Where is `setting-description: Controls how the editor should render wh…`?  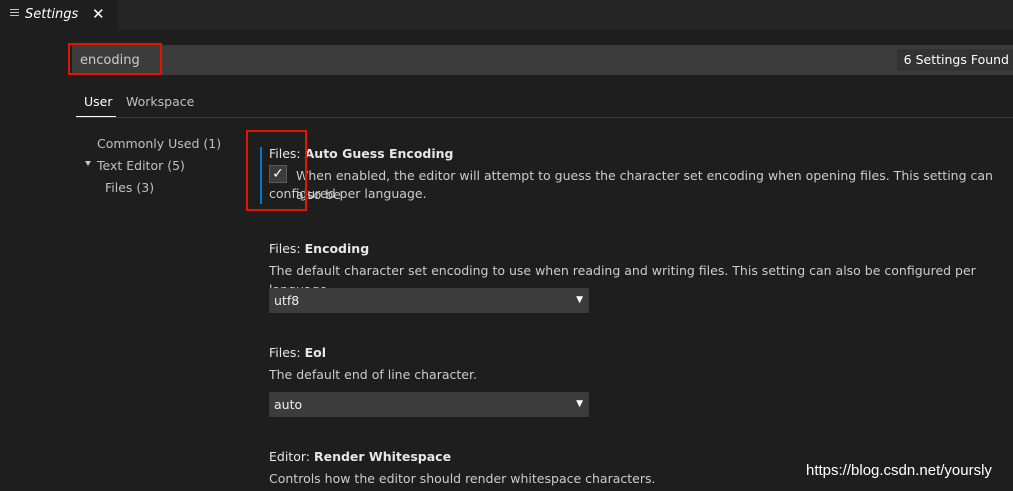
setting-description: Controls how the editor should render wh… is located at coordinates (462, 478).